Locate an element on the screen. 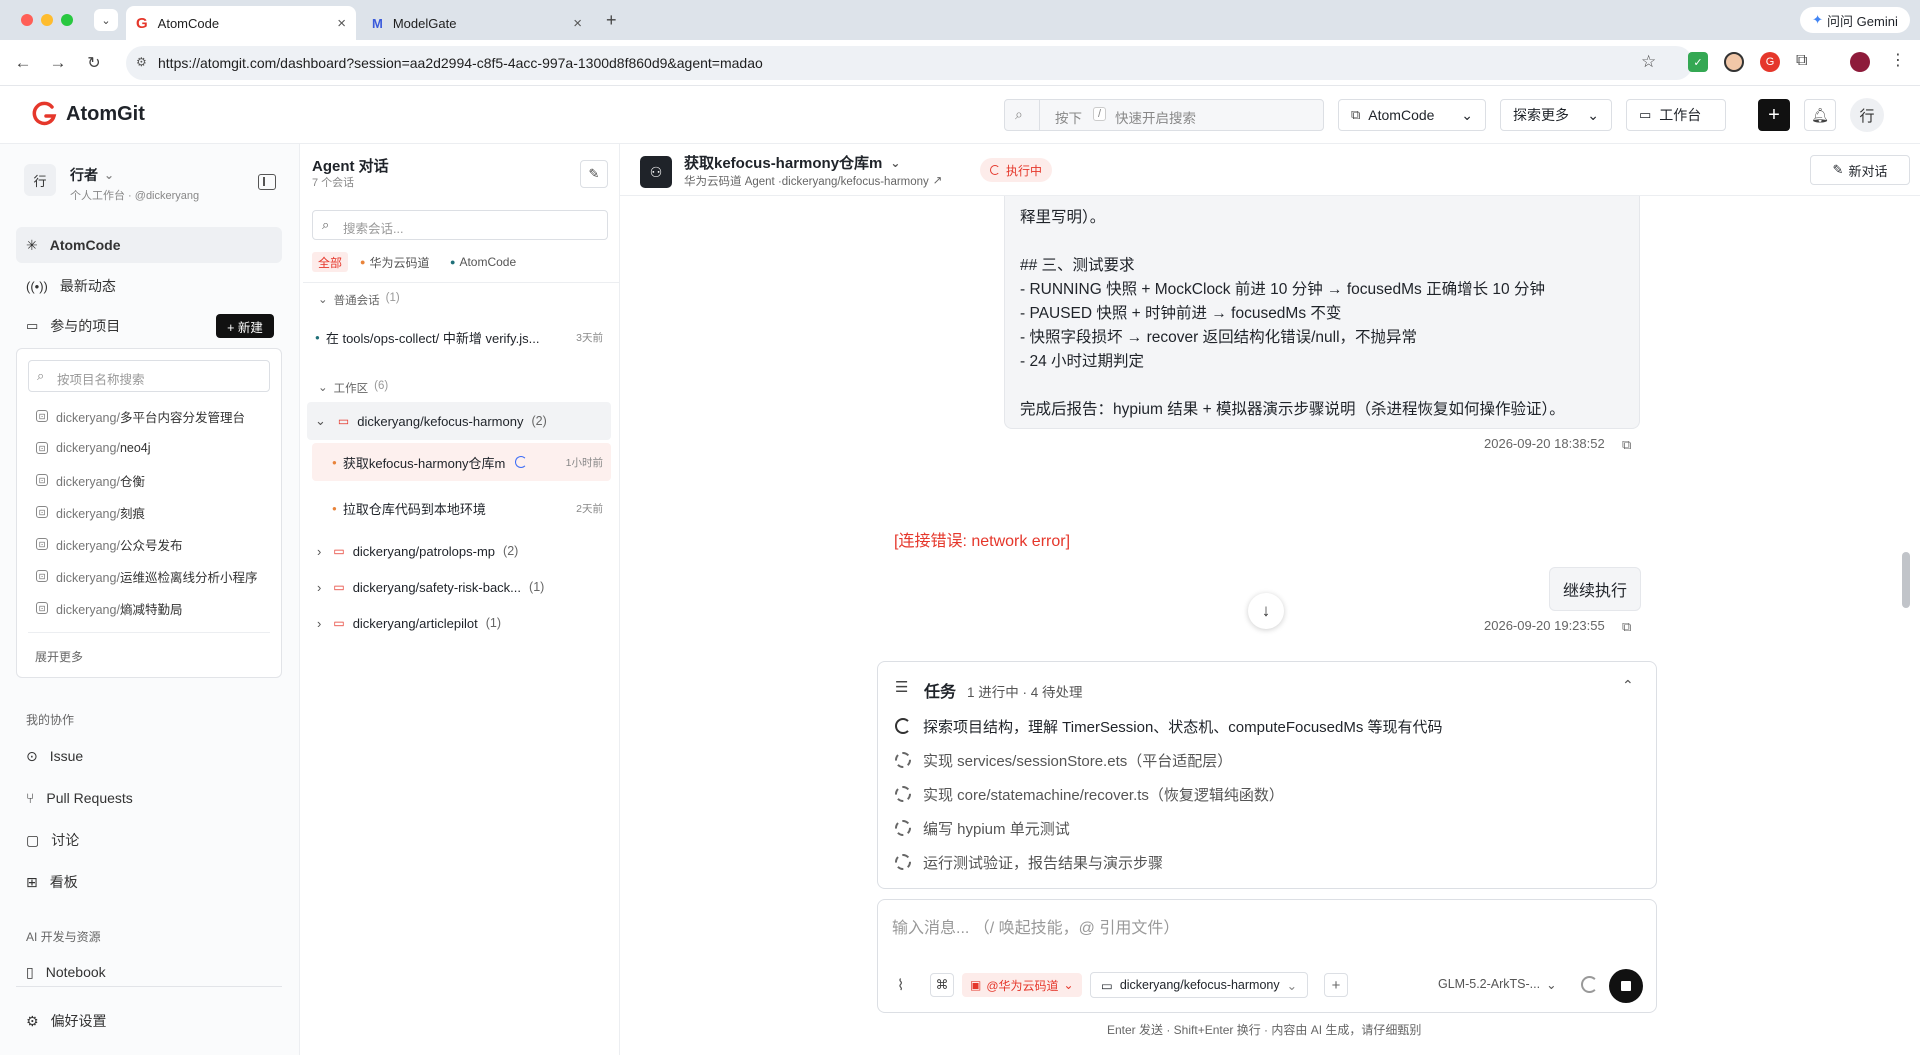  puzzle-extensions-icon: ⧉ is located at coordinates (1801, 61).